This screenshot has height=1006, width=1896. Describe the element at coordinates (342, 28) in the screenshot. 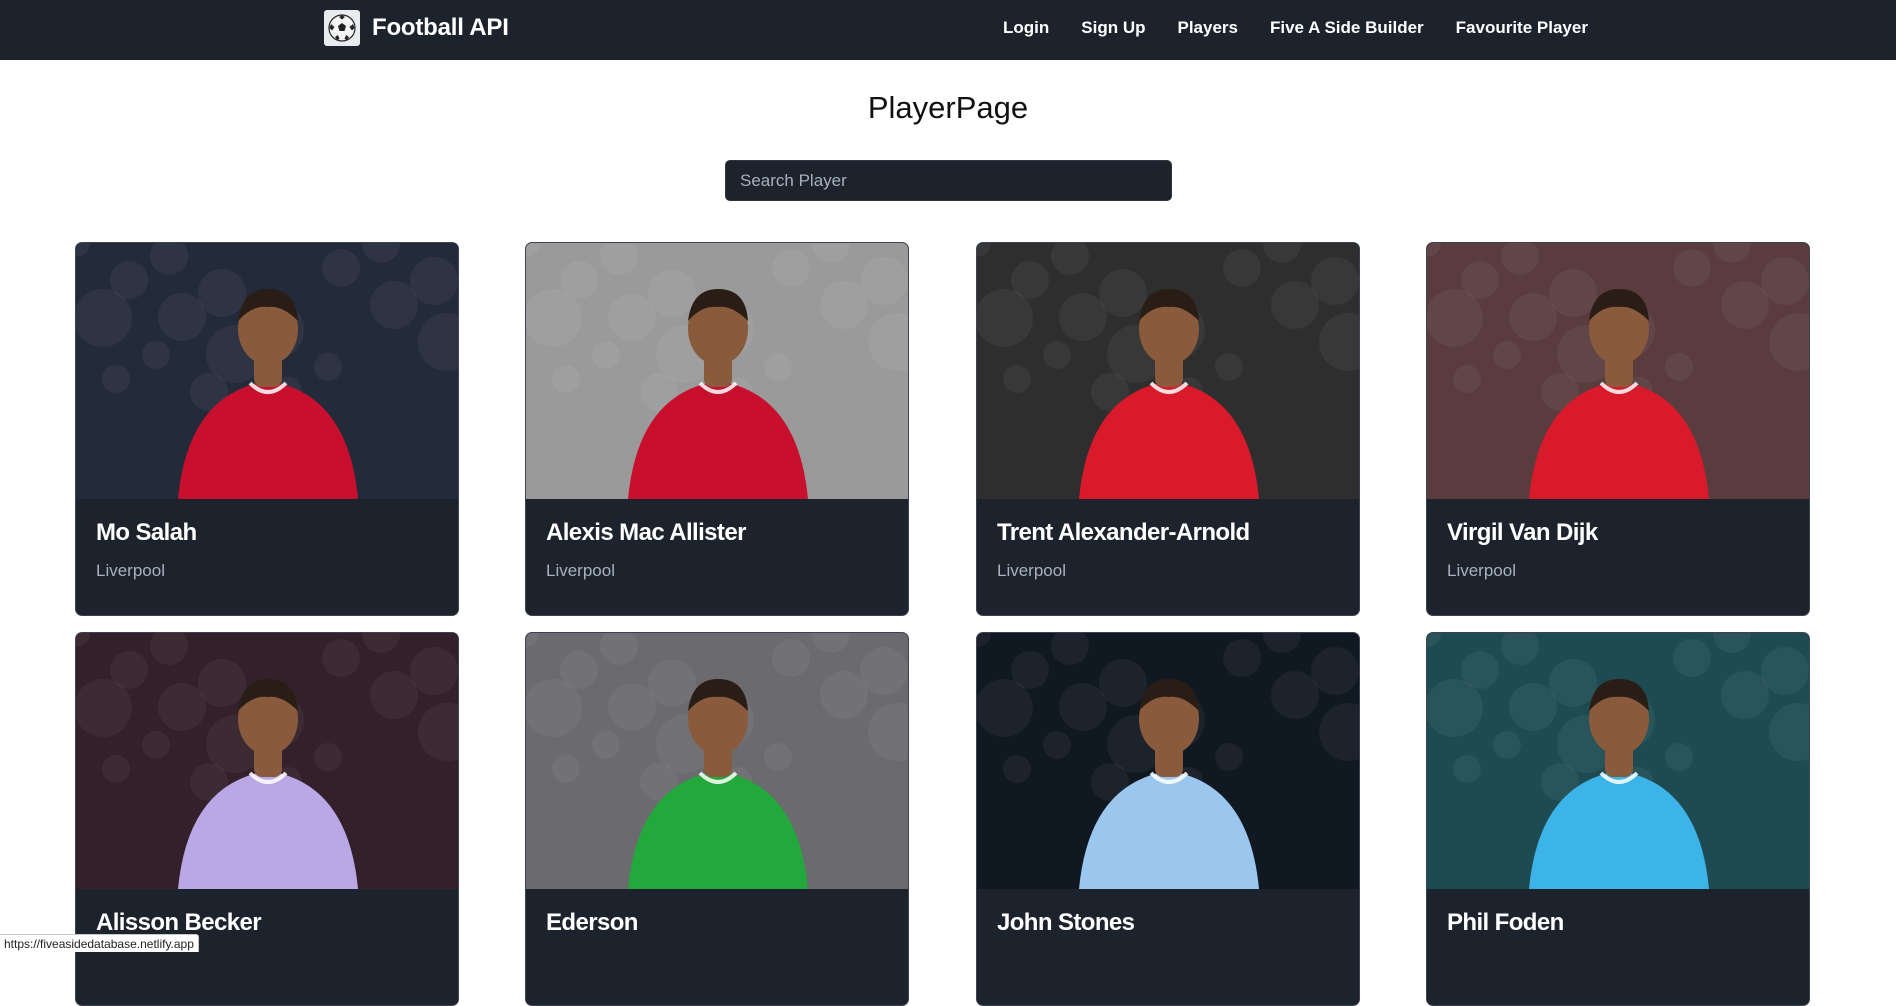

I see `football-icon` at that location.